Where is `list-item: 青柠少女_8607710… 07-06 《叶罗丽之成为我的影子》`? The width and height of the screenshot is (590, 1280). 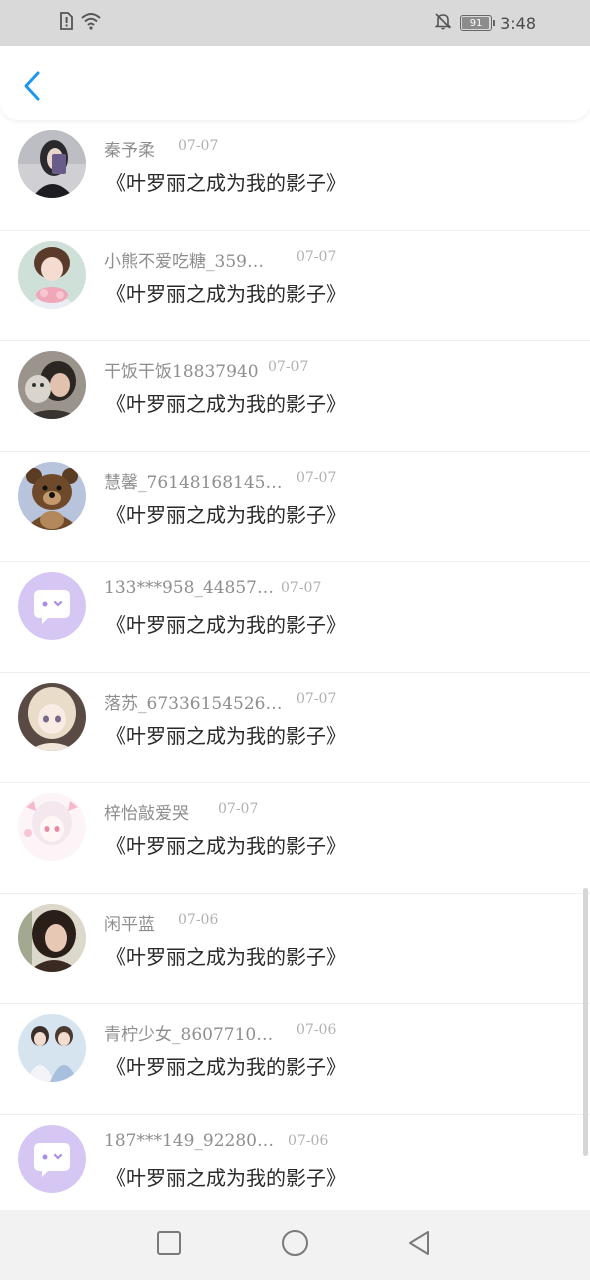
list-item: 青柠少女_8607710… 07-06 《叶罗丽之成为我的影子》 is located at coordinates (295, 1059).